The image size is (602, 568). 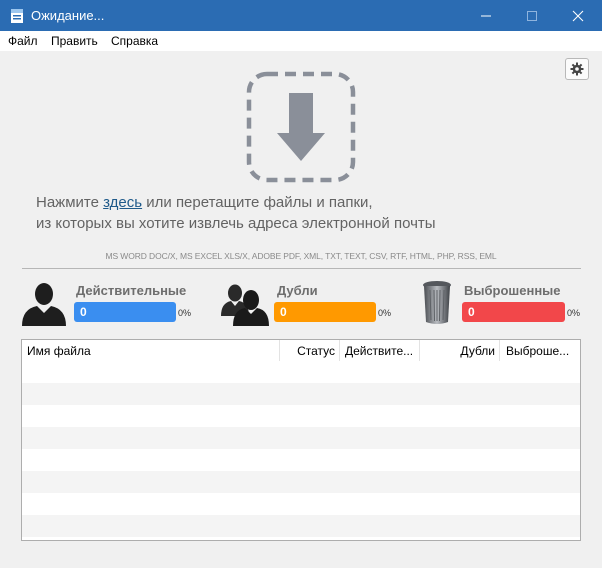 I want to click on stat-discarded-percent: 0%, so click(x=574, y=313).